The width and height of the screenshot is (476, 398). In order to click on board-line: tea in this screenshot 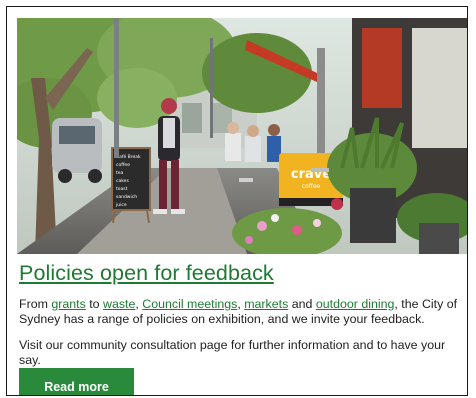, I will do `click(120, 173)`.